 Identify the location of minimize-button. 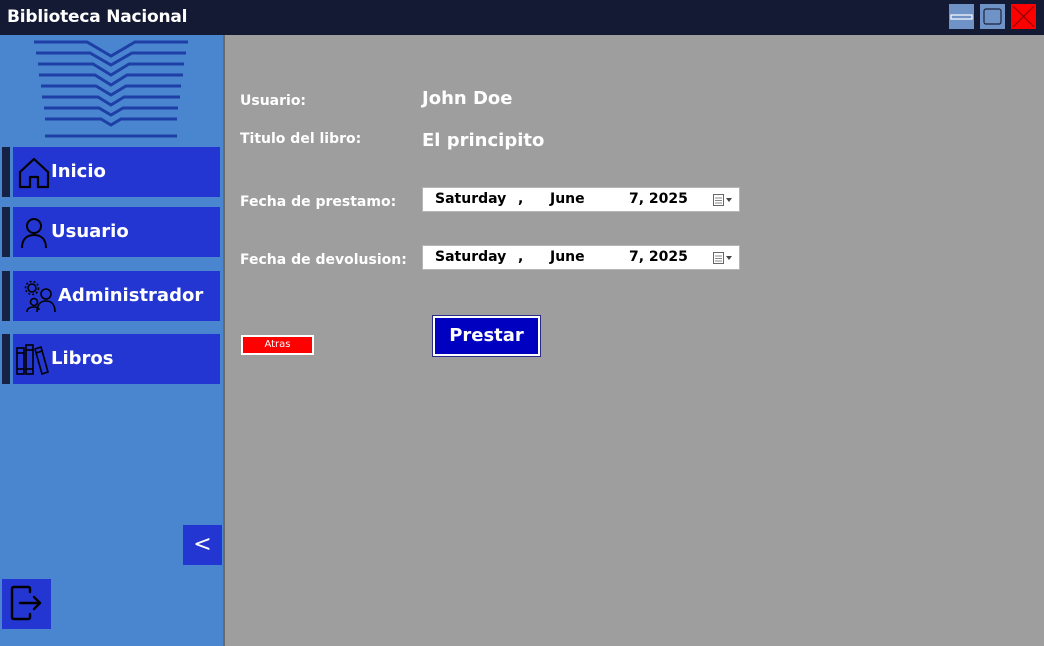
(961, 16).